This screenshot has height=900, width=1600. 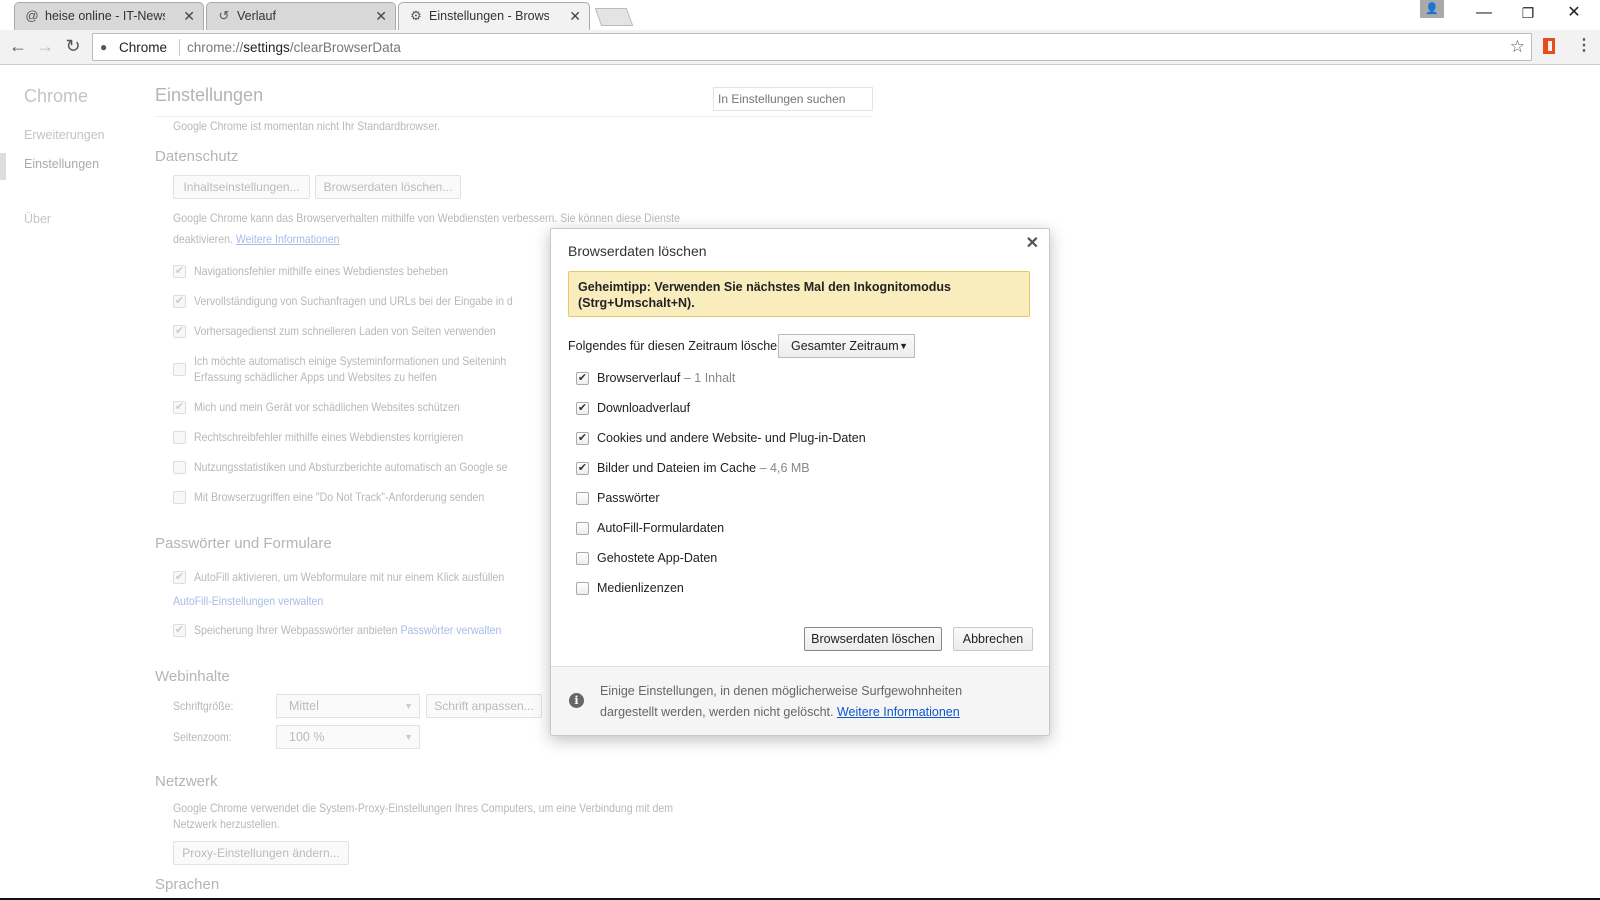 I want to click on section-heading-datenschutz: Datenschutz, so click(x=197, y=156).